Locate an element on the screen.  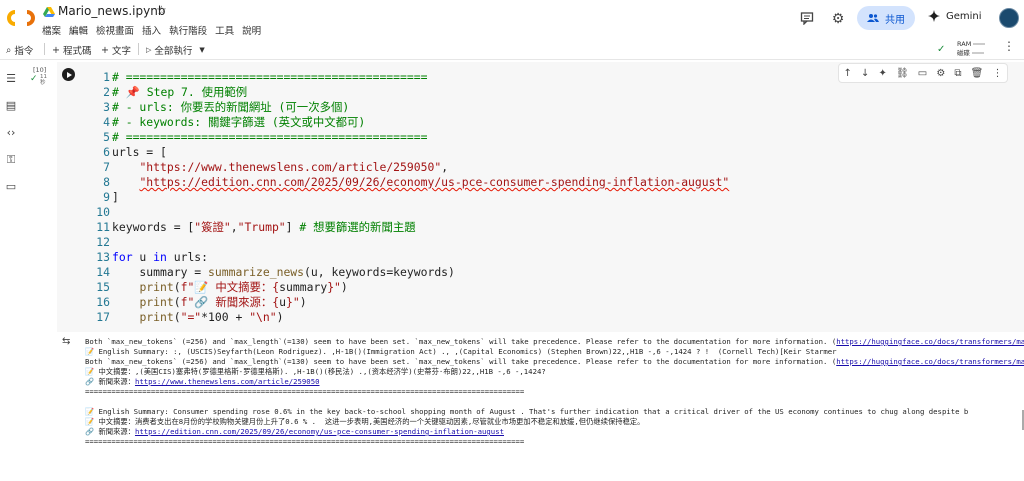
code-line: 9] is located at coordinates (105, 197).